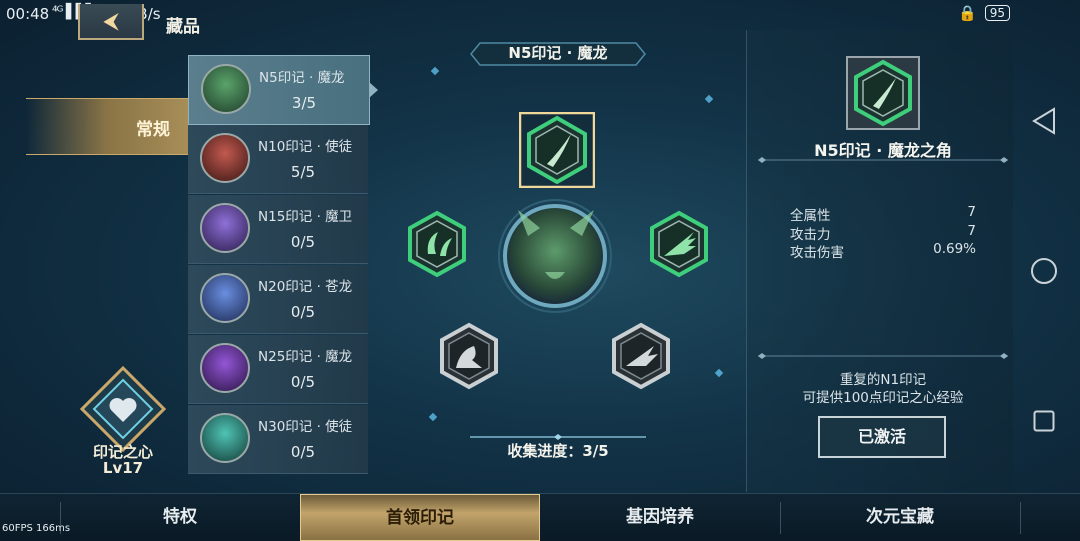 This screenshot has width=1080, height=541. Describe the element at coordinates (183, 27) in the screenshot. I see `page-title: 藏品` at that location.